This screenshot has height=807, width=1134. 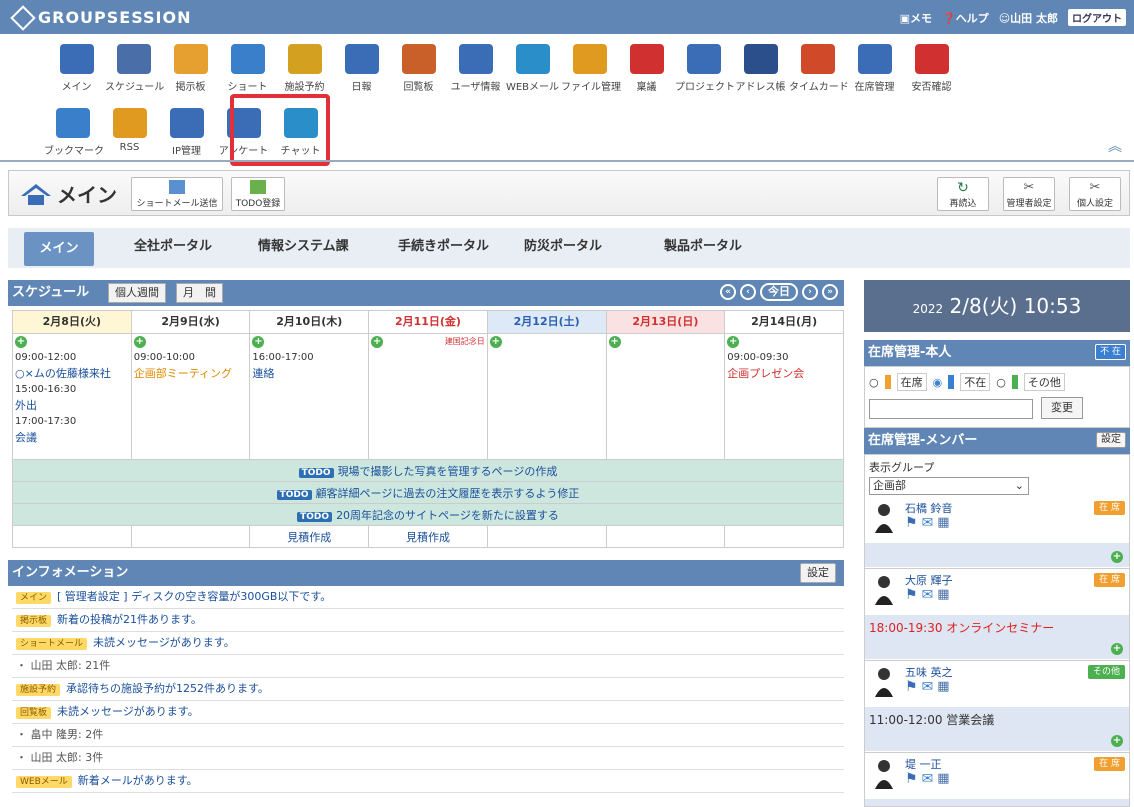 What do you see at coordinates (428, 781) in the screenshot?
I see `info-row: WEBメール 新着メールがあります。` at bounding box center [428, 781].